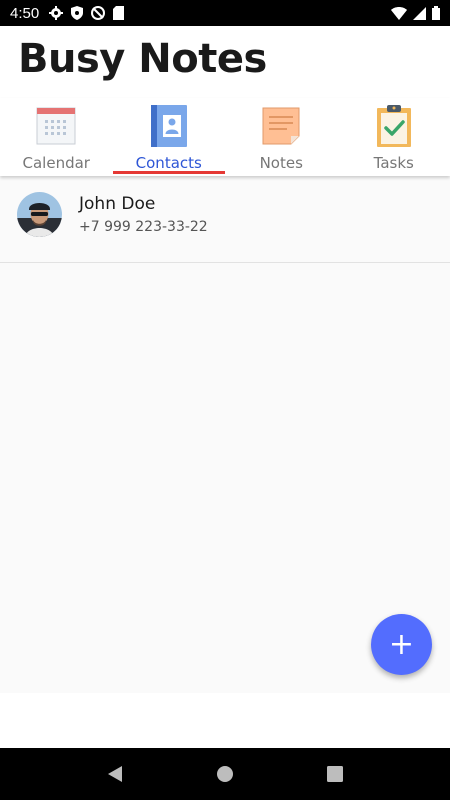  I want to click on app-header: Busy Notes, so click(225, 62).